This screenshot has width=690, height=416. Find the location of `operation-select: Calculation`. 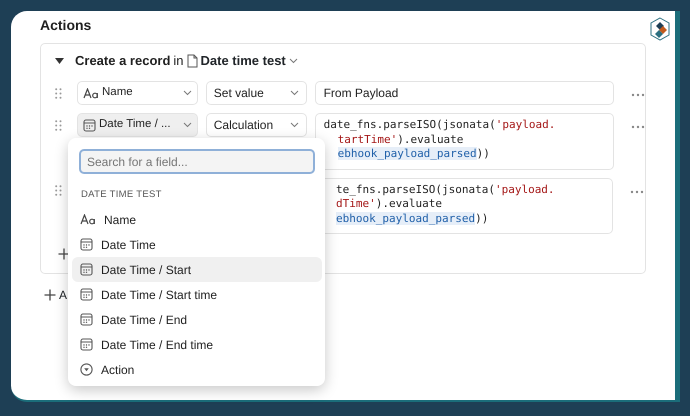

operation-select: Calculation is located at coordinates (256, 125).